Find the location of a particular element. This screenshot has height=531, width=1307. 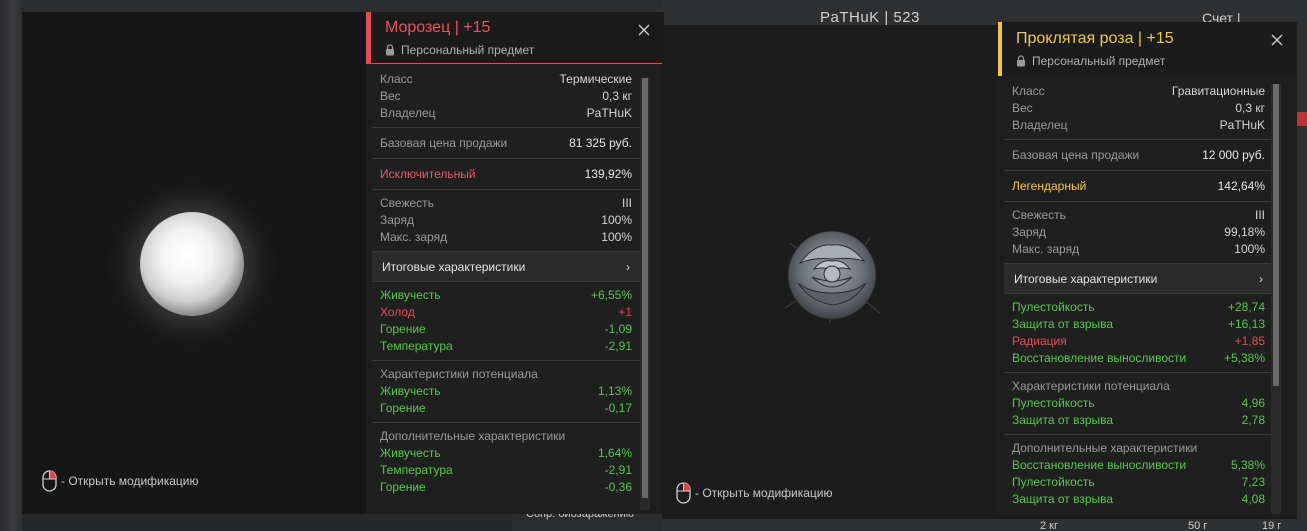

background-badge is located at coordinates (1301, 119).